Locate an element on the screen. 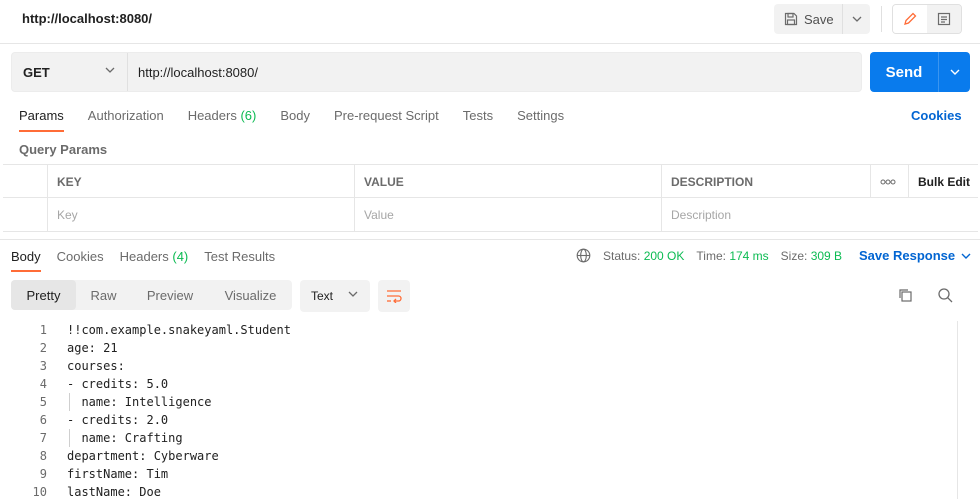 The height and width of the screenshot is (499, 980). view-raw: Raw is located at coordinates (103, 295).